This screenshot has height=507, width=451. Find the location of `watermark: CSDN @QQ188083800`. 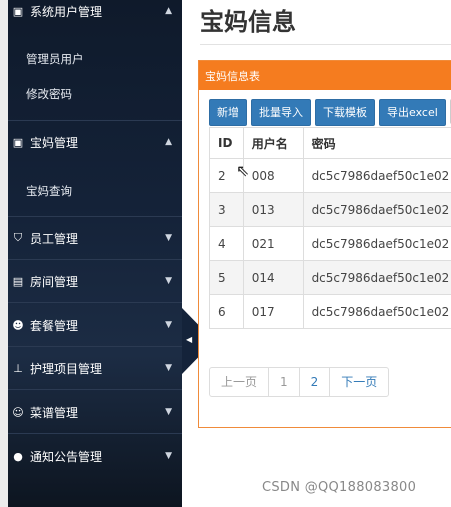

watermark: CSDN @QQ188083800 is located at coordinates (339, 487).